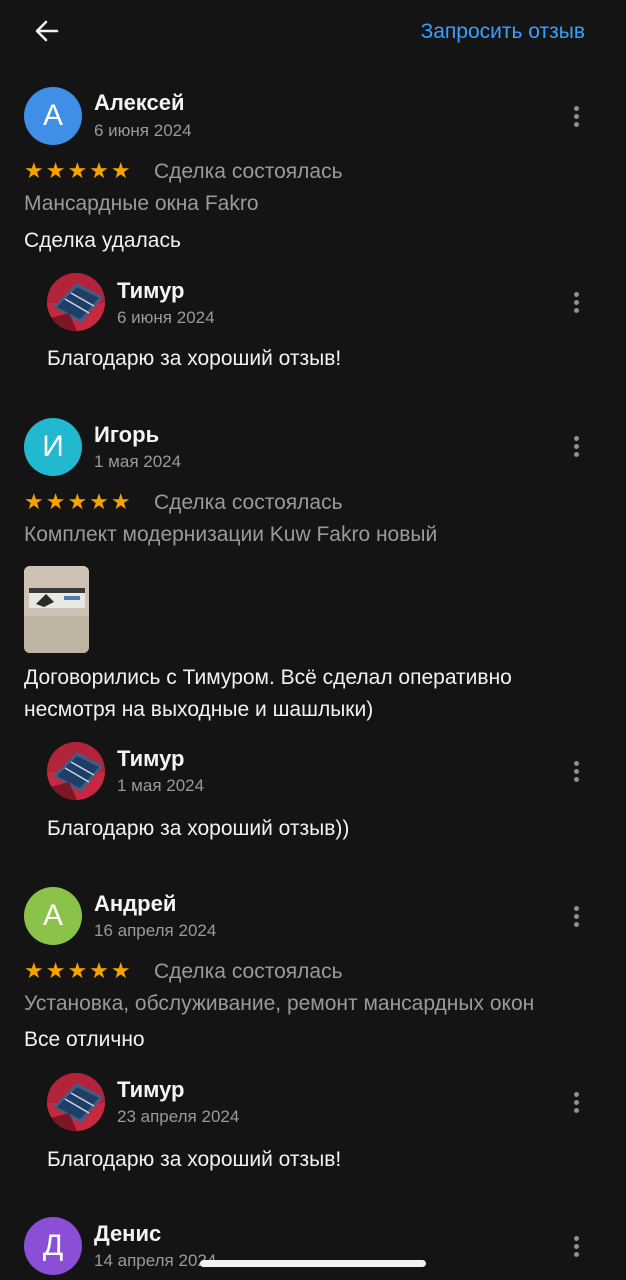  What do you see at coordinates (313, 32) in the screenshot?
I see `top-bar: Запросить отзыв` at bounding box center [313, 32].